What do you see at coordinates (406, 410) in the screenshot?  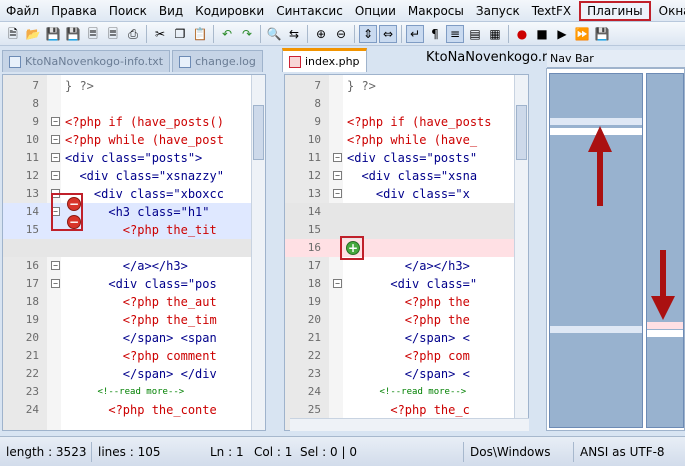 I see `code-line: 25 <?php the_c` at bounding box center [406, 410].